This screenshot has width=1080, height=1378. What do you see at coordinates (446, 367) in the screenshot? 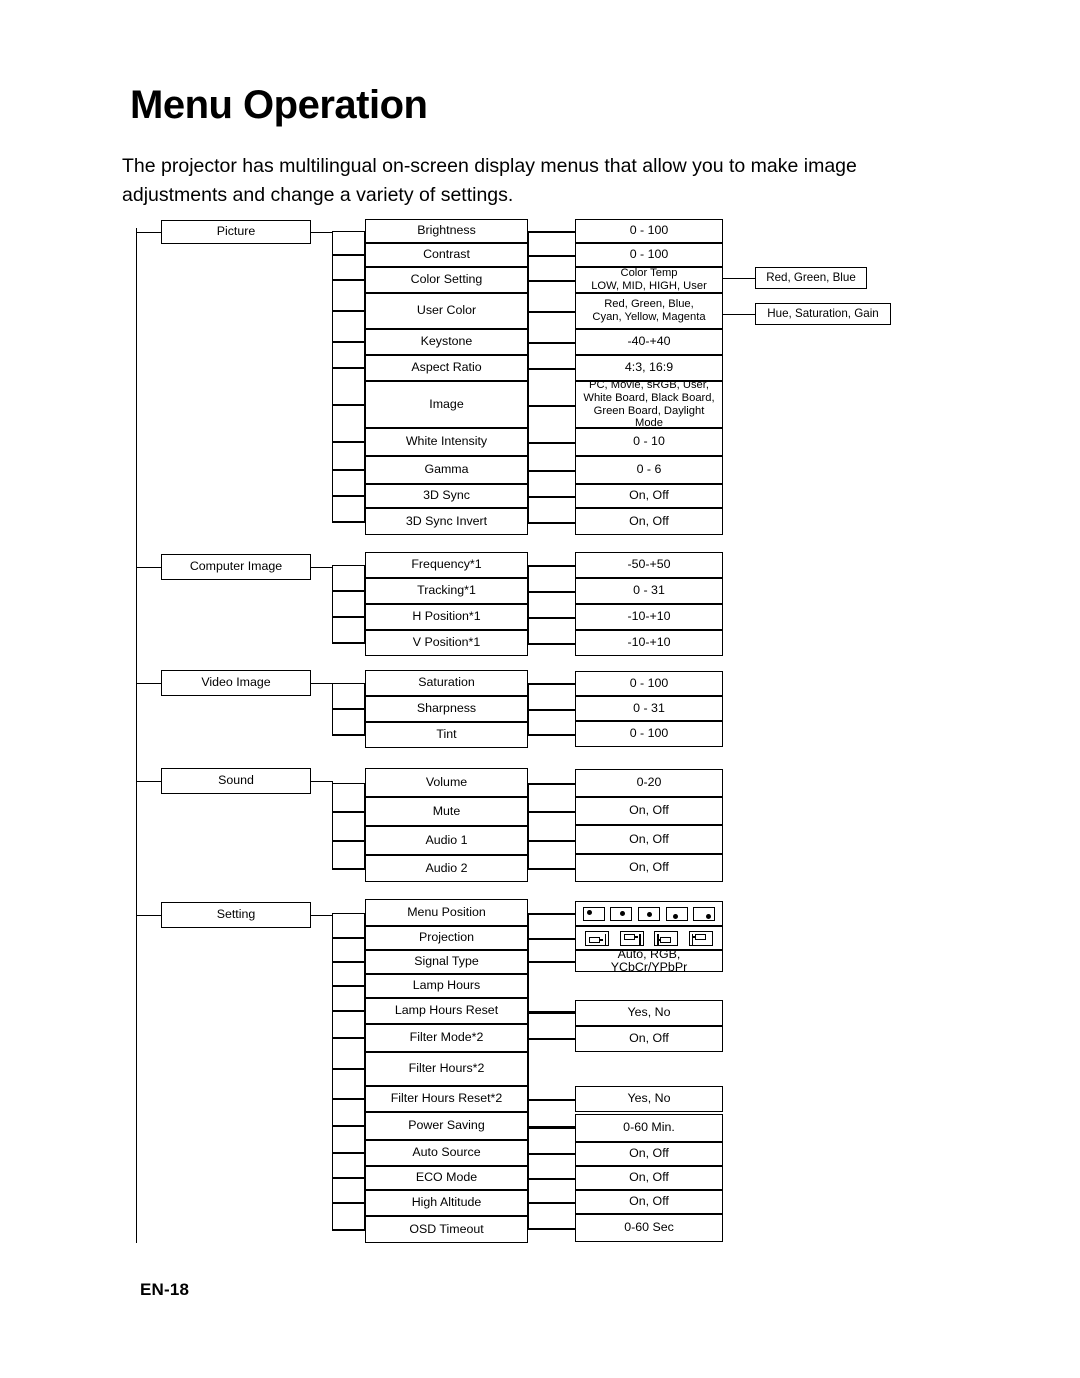
I see `box-label: Aspect Ratio` at bounding box center [446, 367].